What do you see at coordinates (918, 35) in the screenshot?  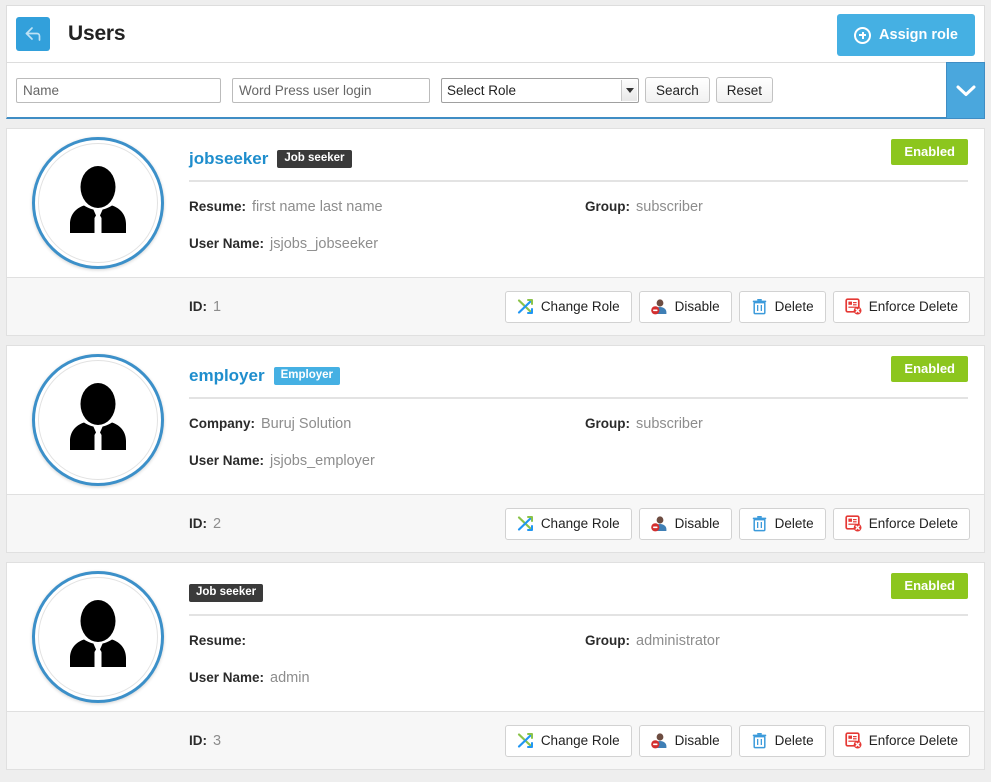 I see `assign-role-label: Assign role` at bounding box center [918, 35].